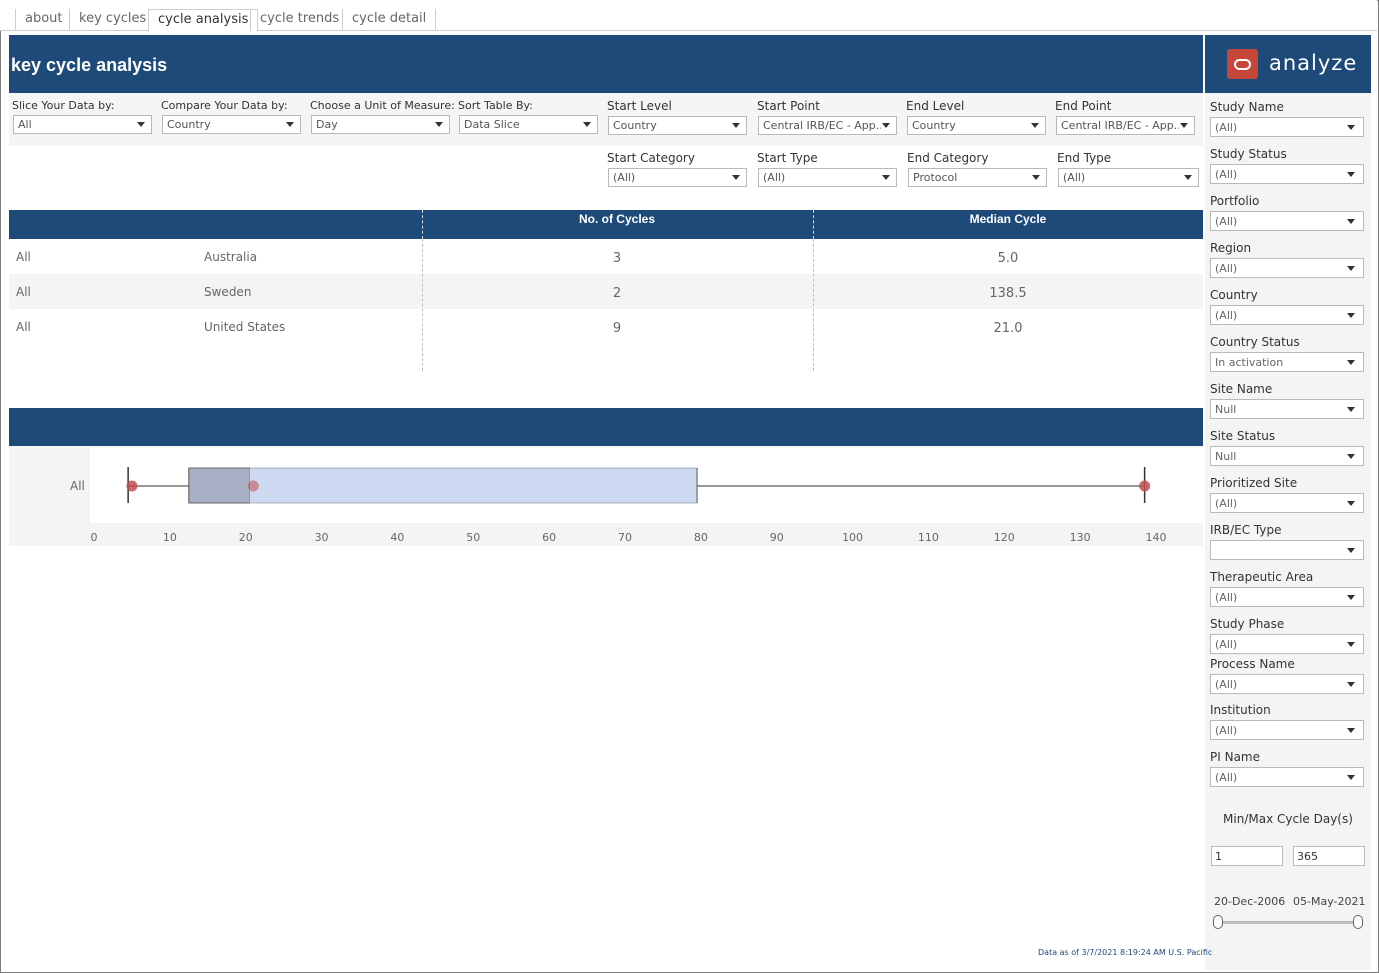 The width and height of the screenshot is (1379, 973). I want to click on x-tick-label: 0, so click(94, 537).